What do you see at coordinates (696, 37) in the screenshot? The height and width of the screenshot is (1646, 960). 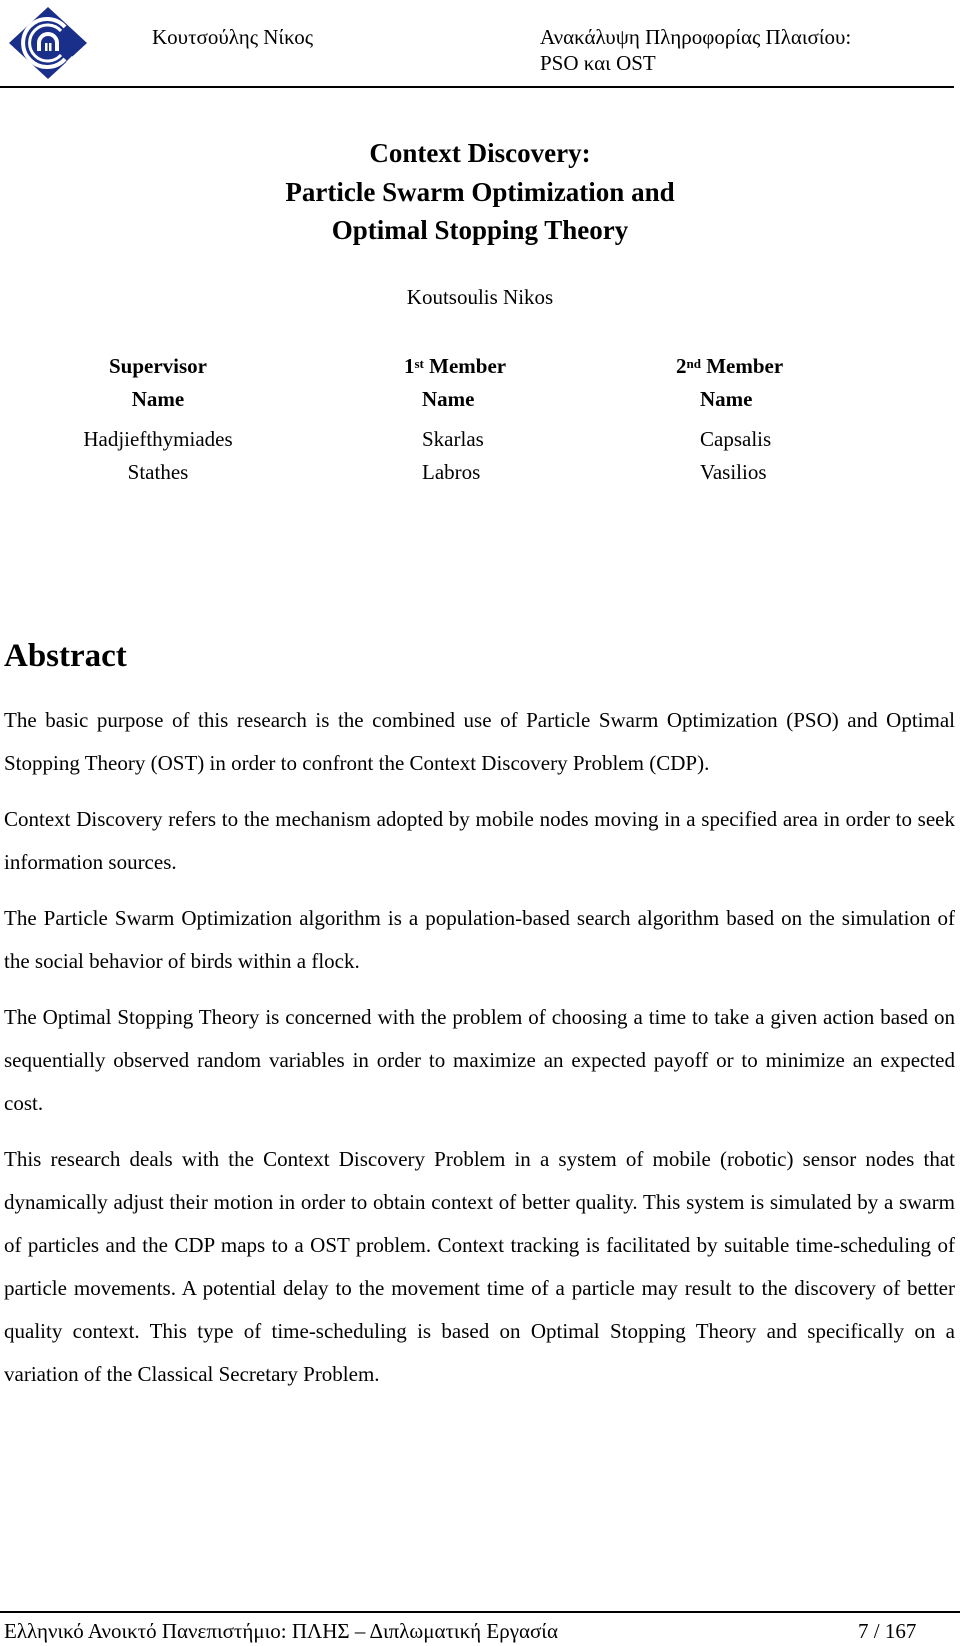 I see `header-title-line: Ανακάλυψη Πληροφορίας Πλαισίου:` at bounding box center [696, 37].